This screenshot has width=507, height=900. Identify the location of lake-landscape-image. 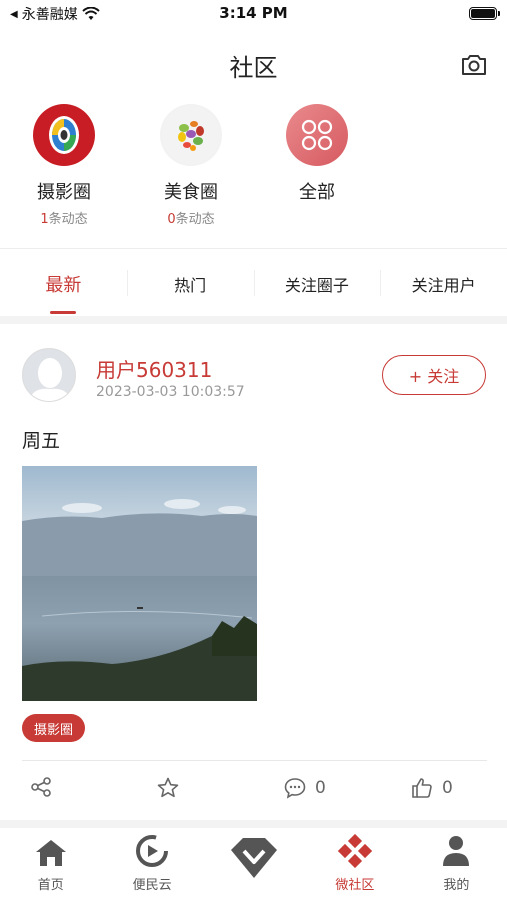
(139, 583).